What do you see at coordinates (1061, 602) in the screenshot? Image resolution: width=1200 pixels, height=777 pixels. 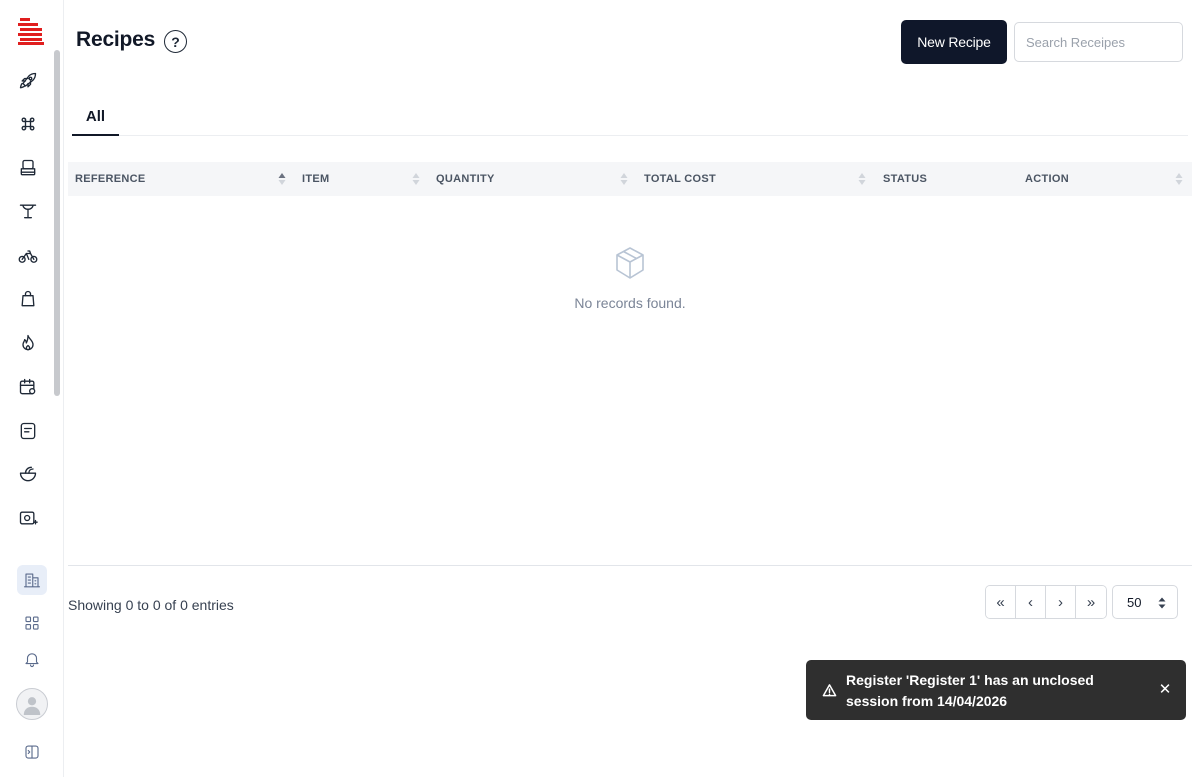 I see `next-page-button: ›` at bounding box center [1061, 602].